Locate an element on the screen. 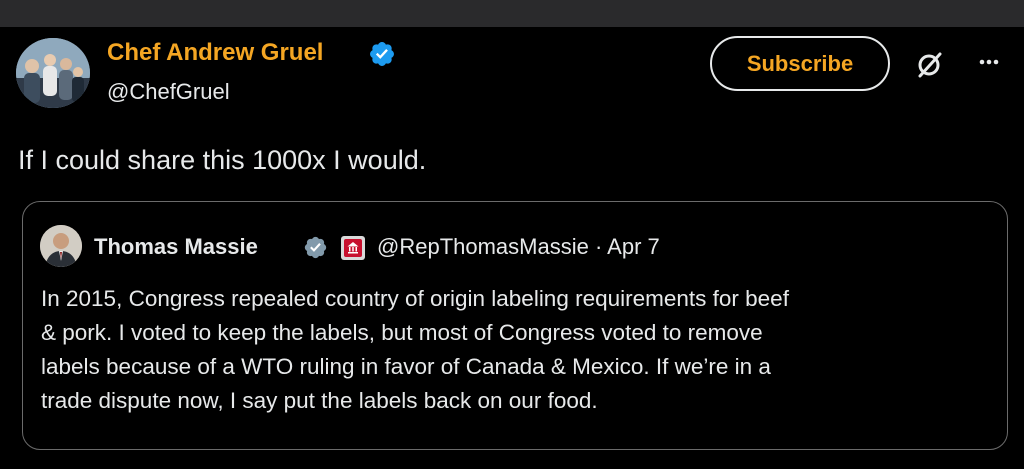 The image size is (1024, 469). quoted-author-name: Thomas Massie is located at coordinates (176, 247).